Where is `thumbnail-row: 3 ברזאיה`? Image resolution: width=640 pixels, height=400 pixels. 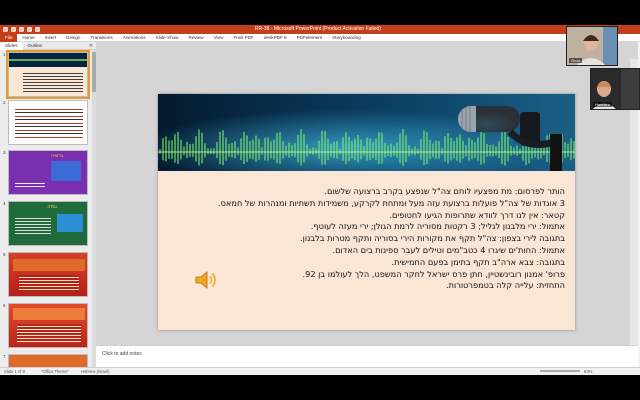
thumbnail-row: 3 ברזאיה is located at coordinates (48, 174).